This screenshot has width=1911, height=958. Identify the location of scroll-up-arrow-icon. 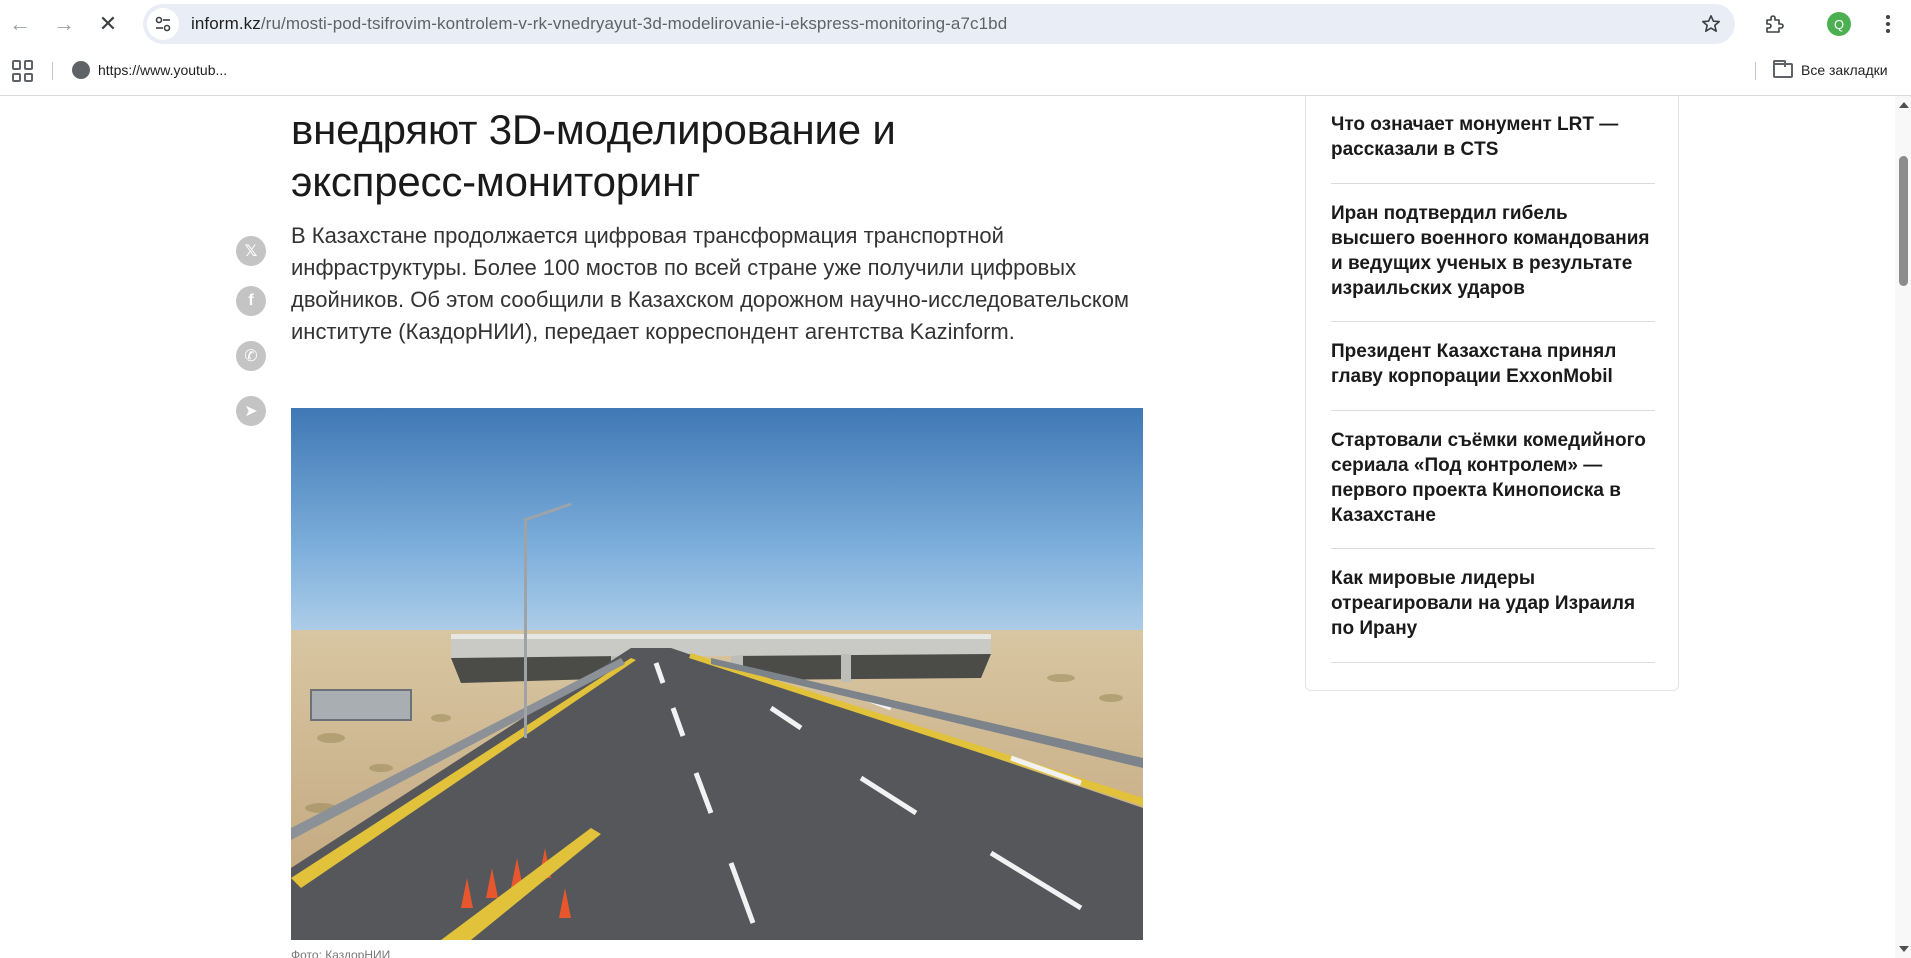
(1904, 105).